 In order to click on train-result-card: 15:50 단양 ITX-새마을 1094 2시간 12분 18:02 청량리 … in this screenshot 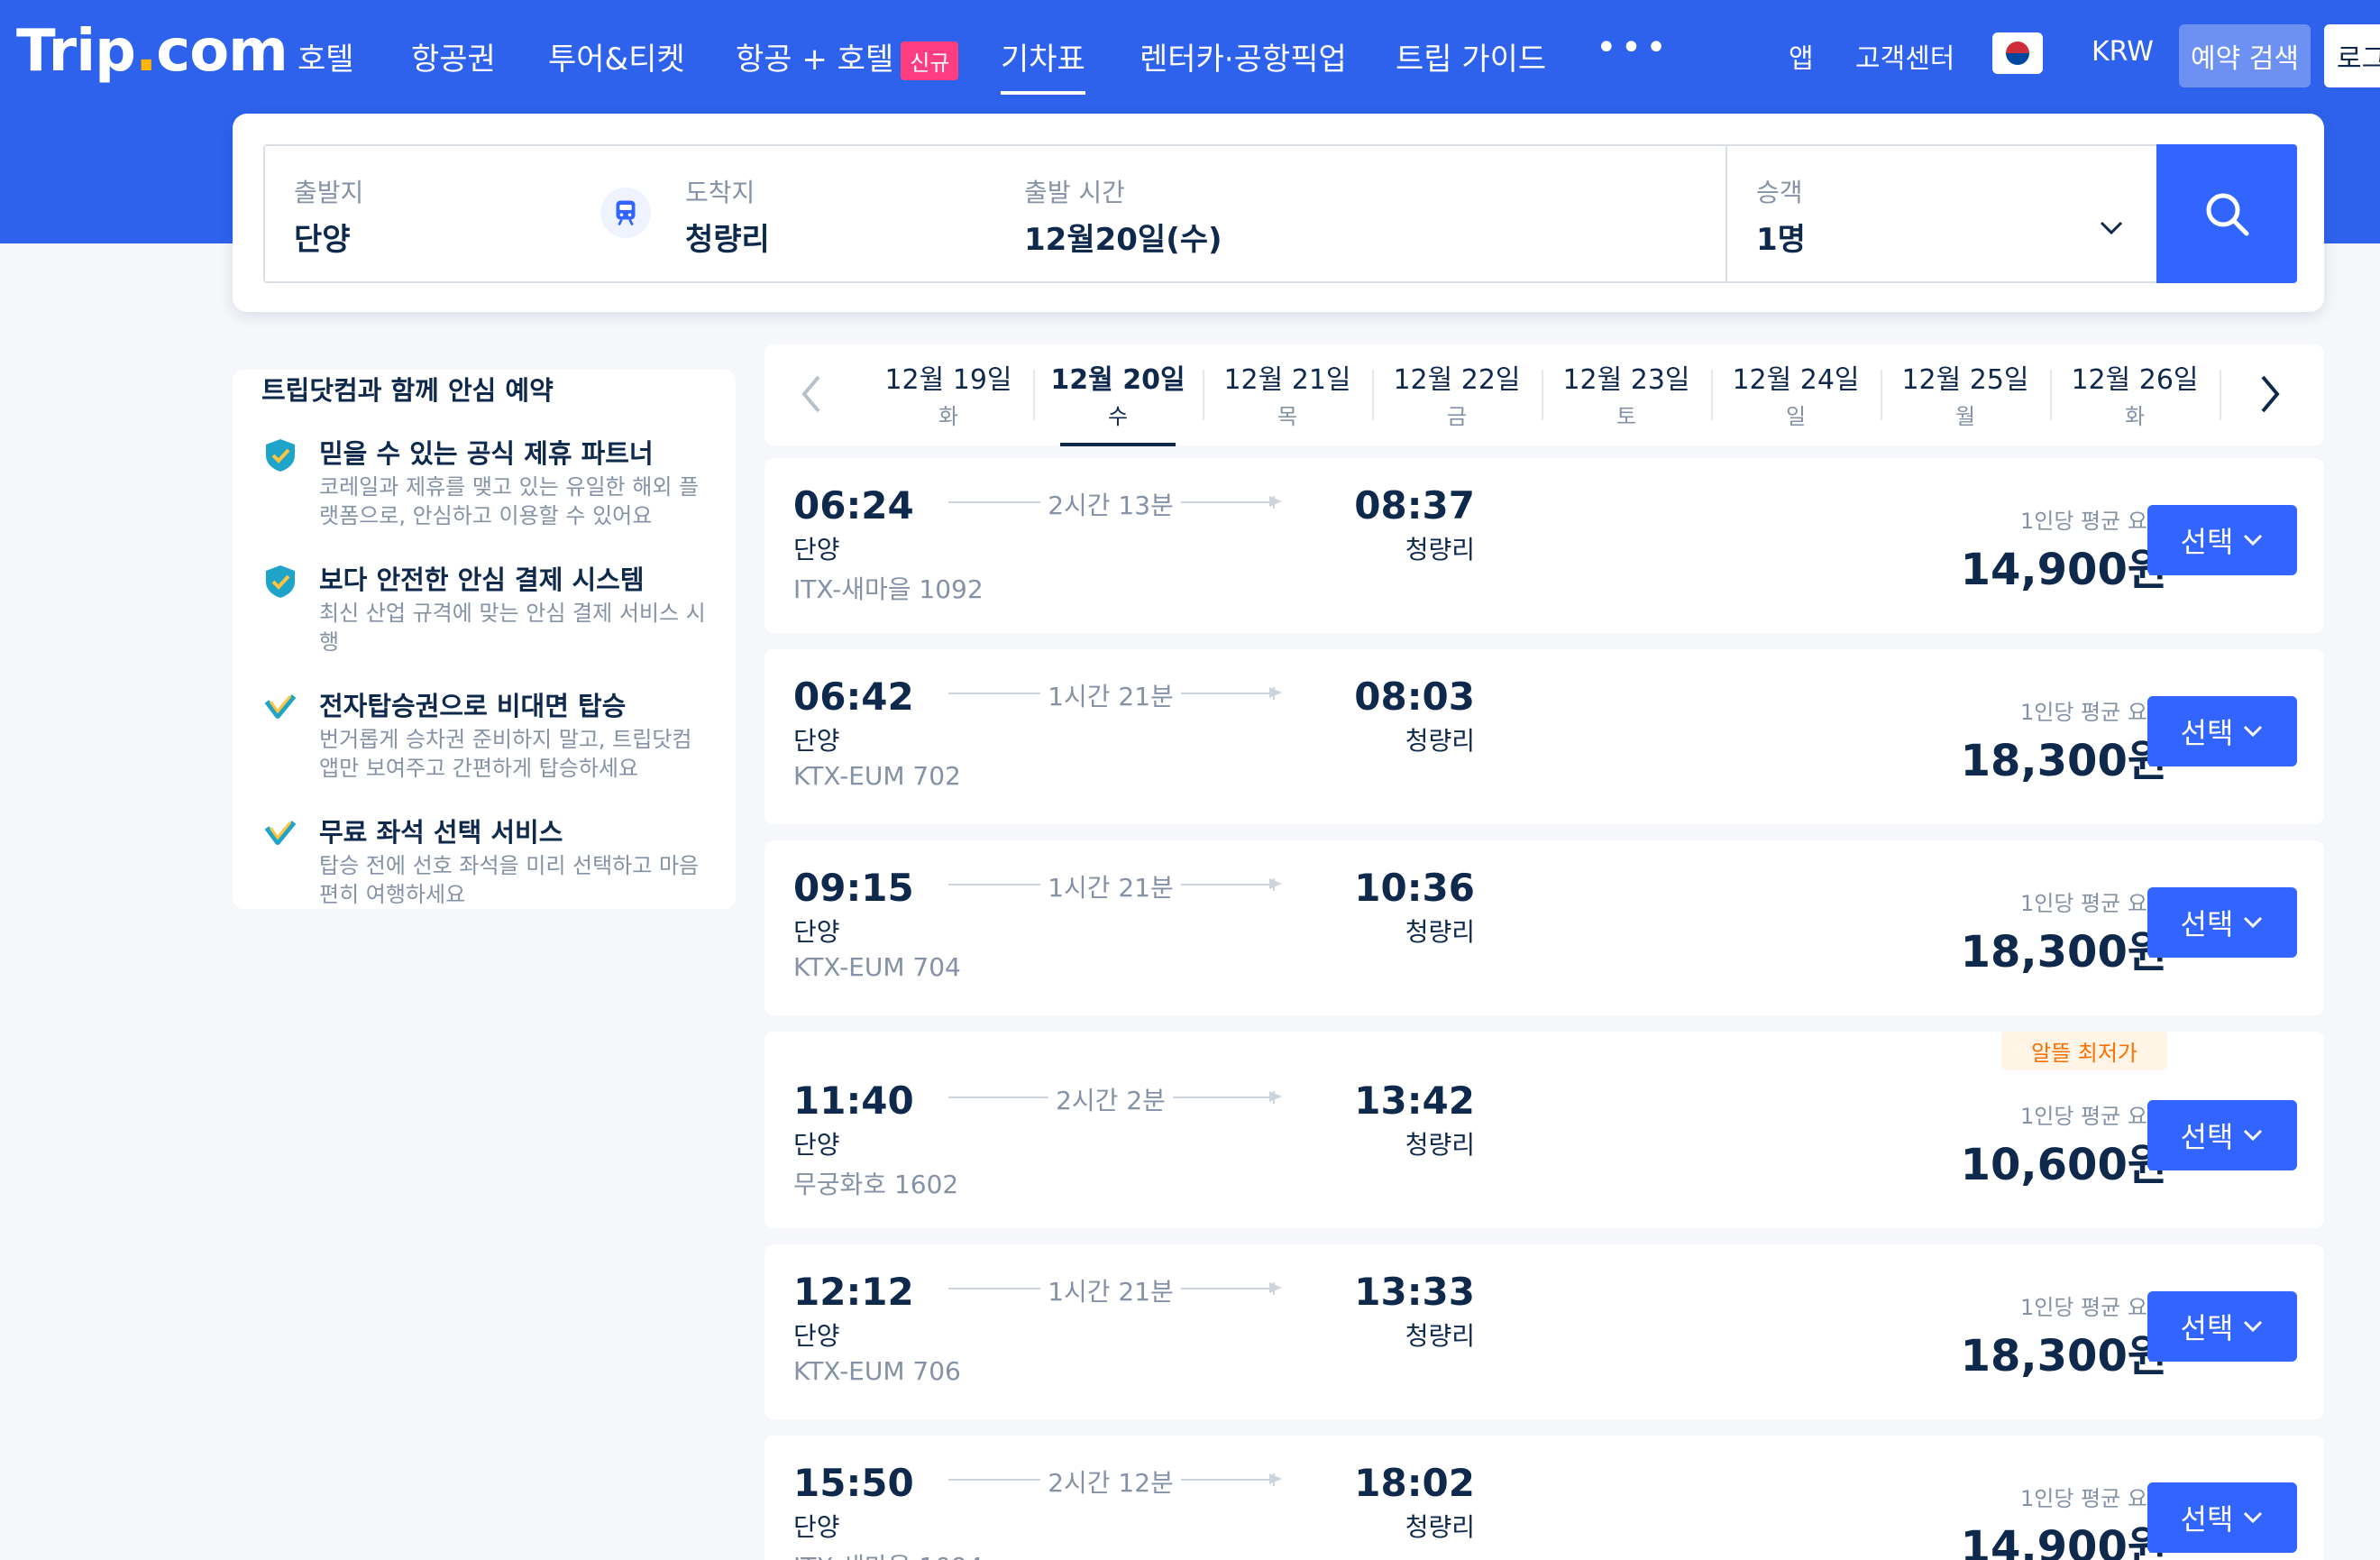, I will do `click(1544, 1498)`.